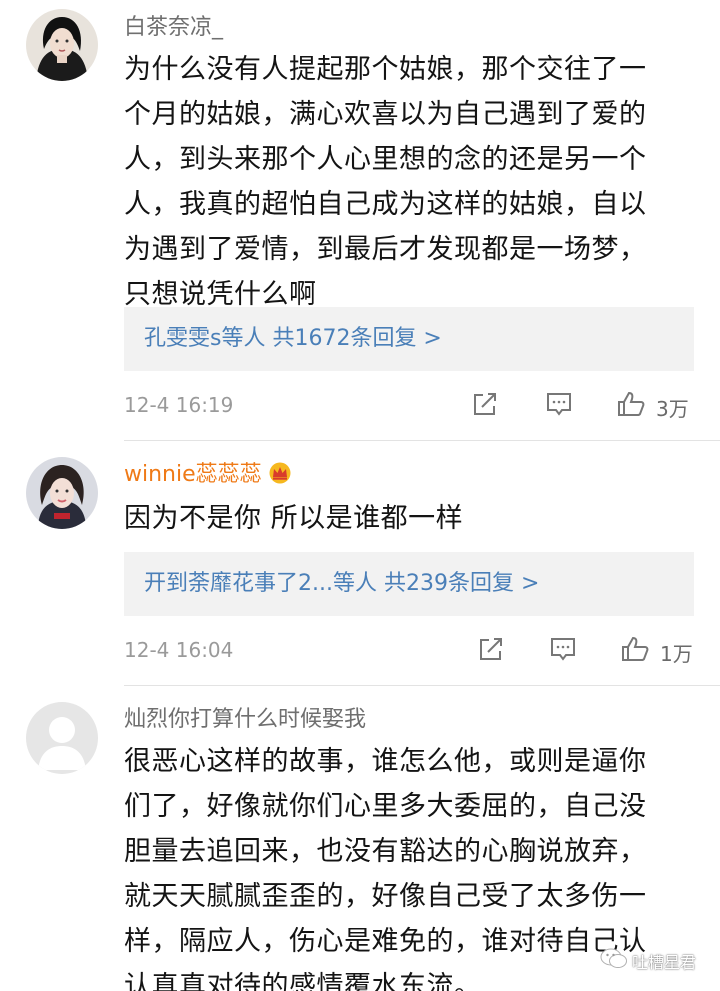 This screenshot has height=991, width=720. I want to click on comment-text: 因为不是你 所以是谁都一样, so click(404, 518).